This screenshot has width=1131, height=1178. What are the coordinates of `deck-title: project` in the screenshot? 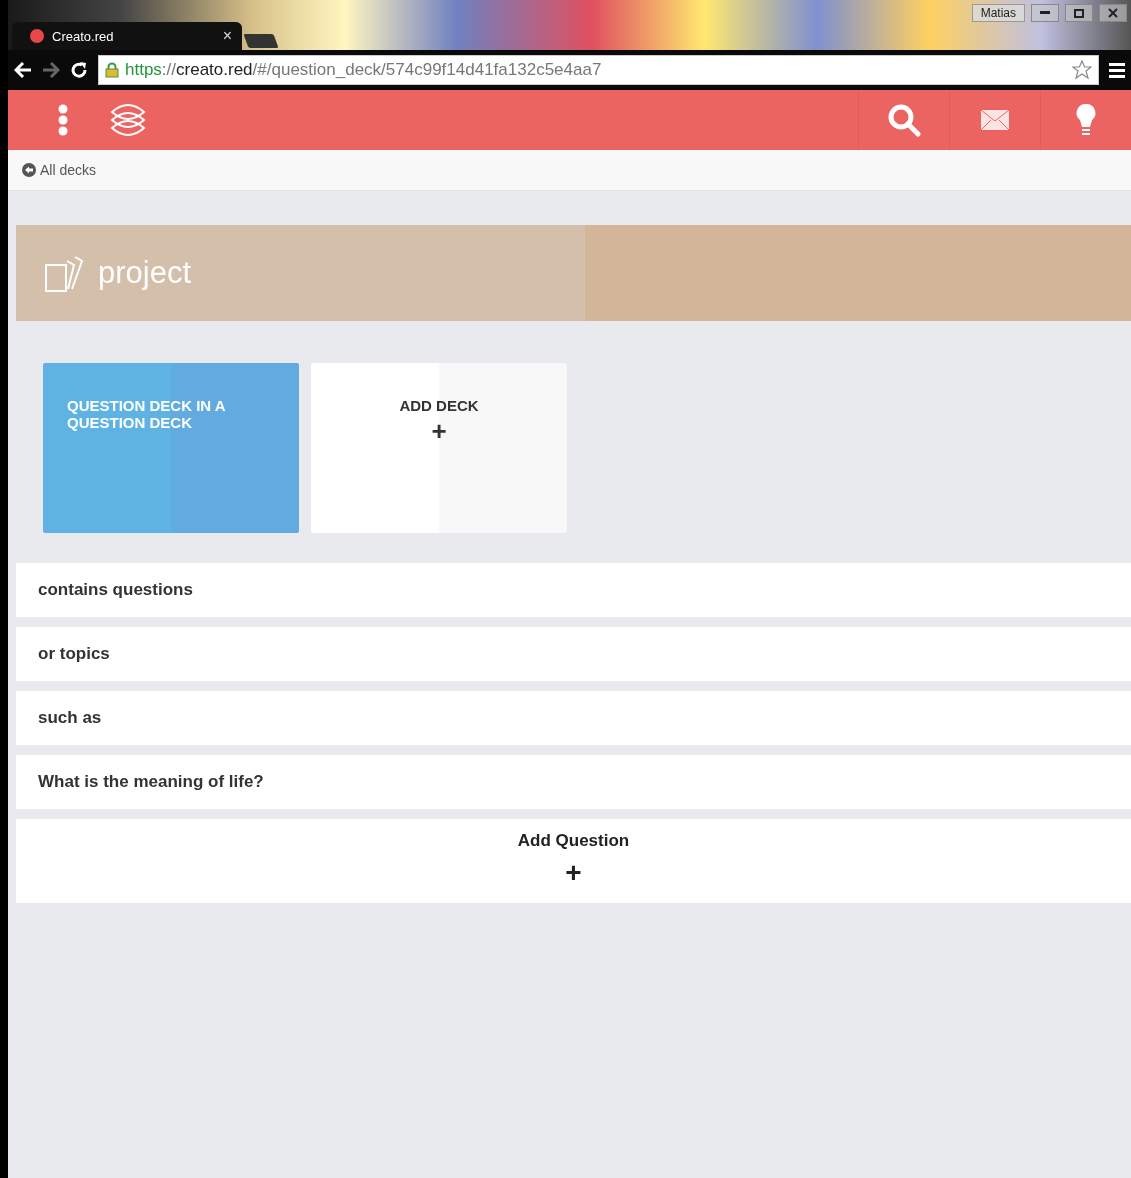 It's located at (145, 273).